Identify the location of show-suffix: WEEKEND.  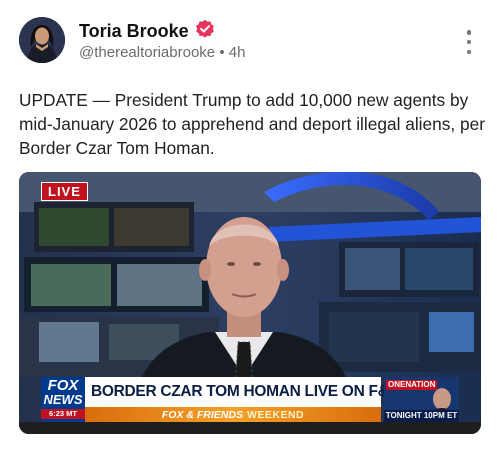
(275, 414).